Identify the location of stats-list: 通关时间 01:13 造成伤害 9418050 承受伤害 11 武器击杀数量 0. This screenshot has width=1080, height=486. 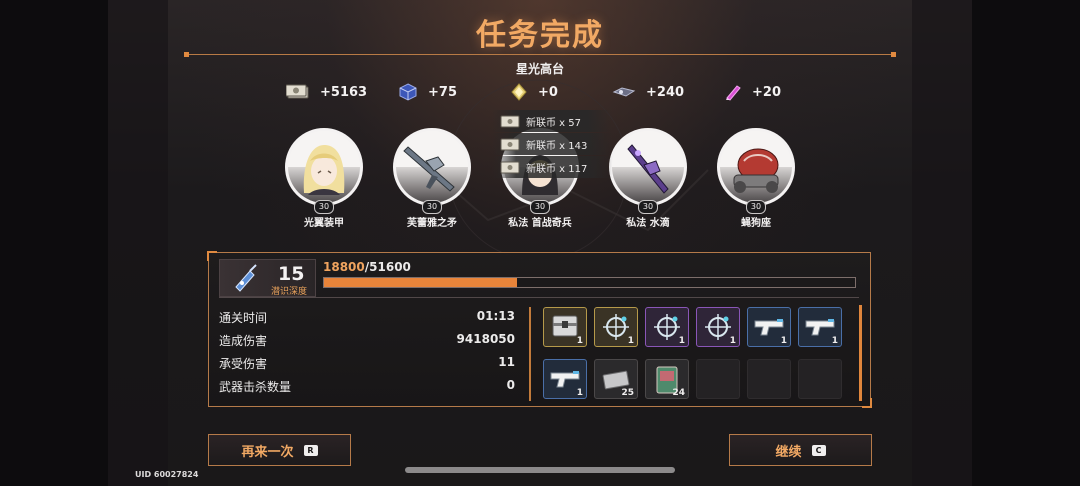
(367, 353).